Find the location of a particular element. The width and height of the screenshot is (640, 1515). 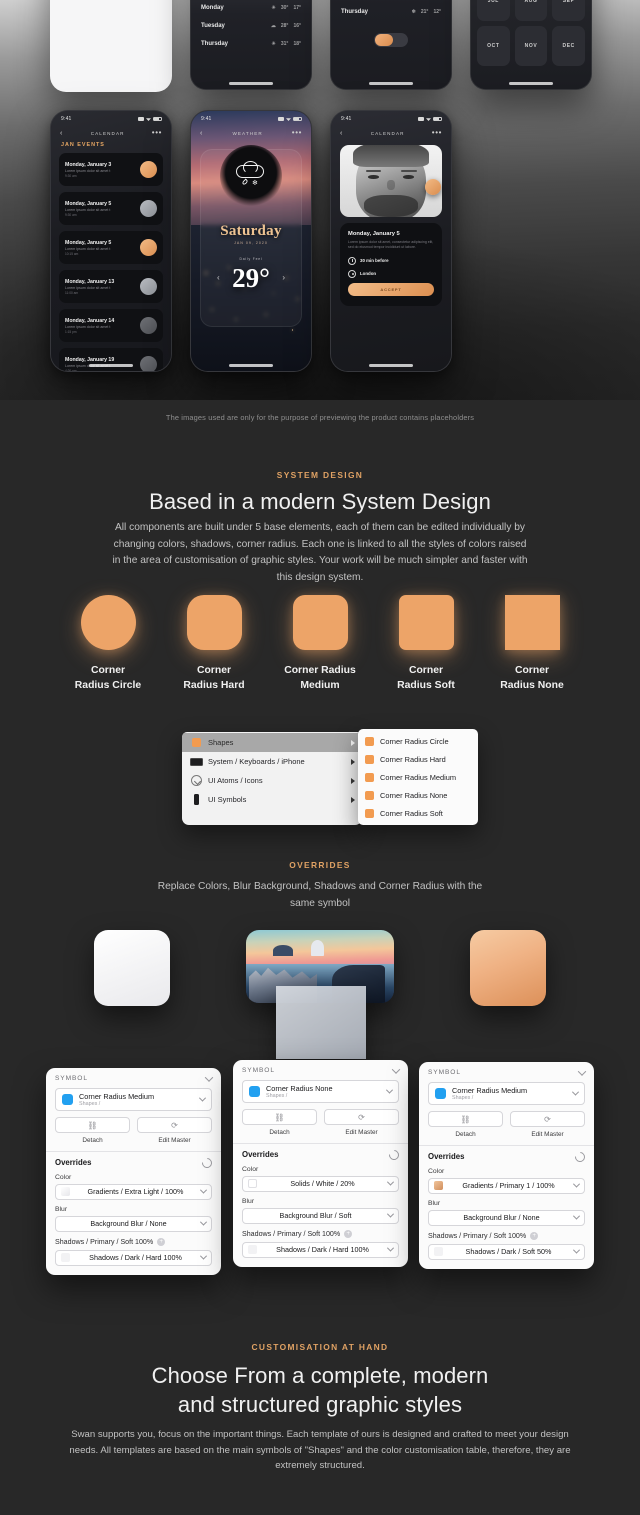

weekday-row: Thursday ☀ 31° 18° is located at coordinates (251, 44).